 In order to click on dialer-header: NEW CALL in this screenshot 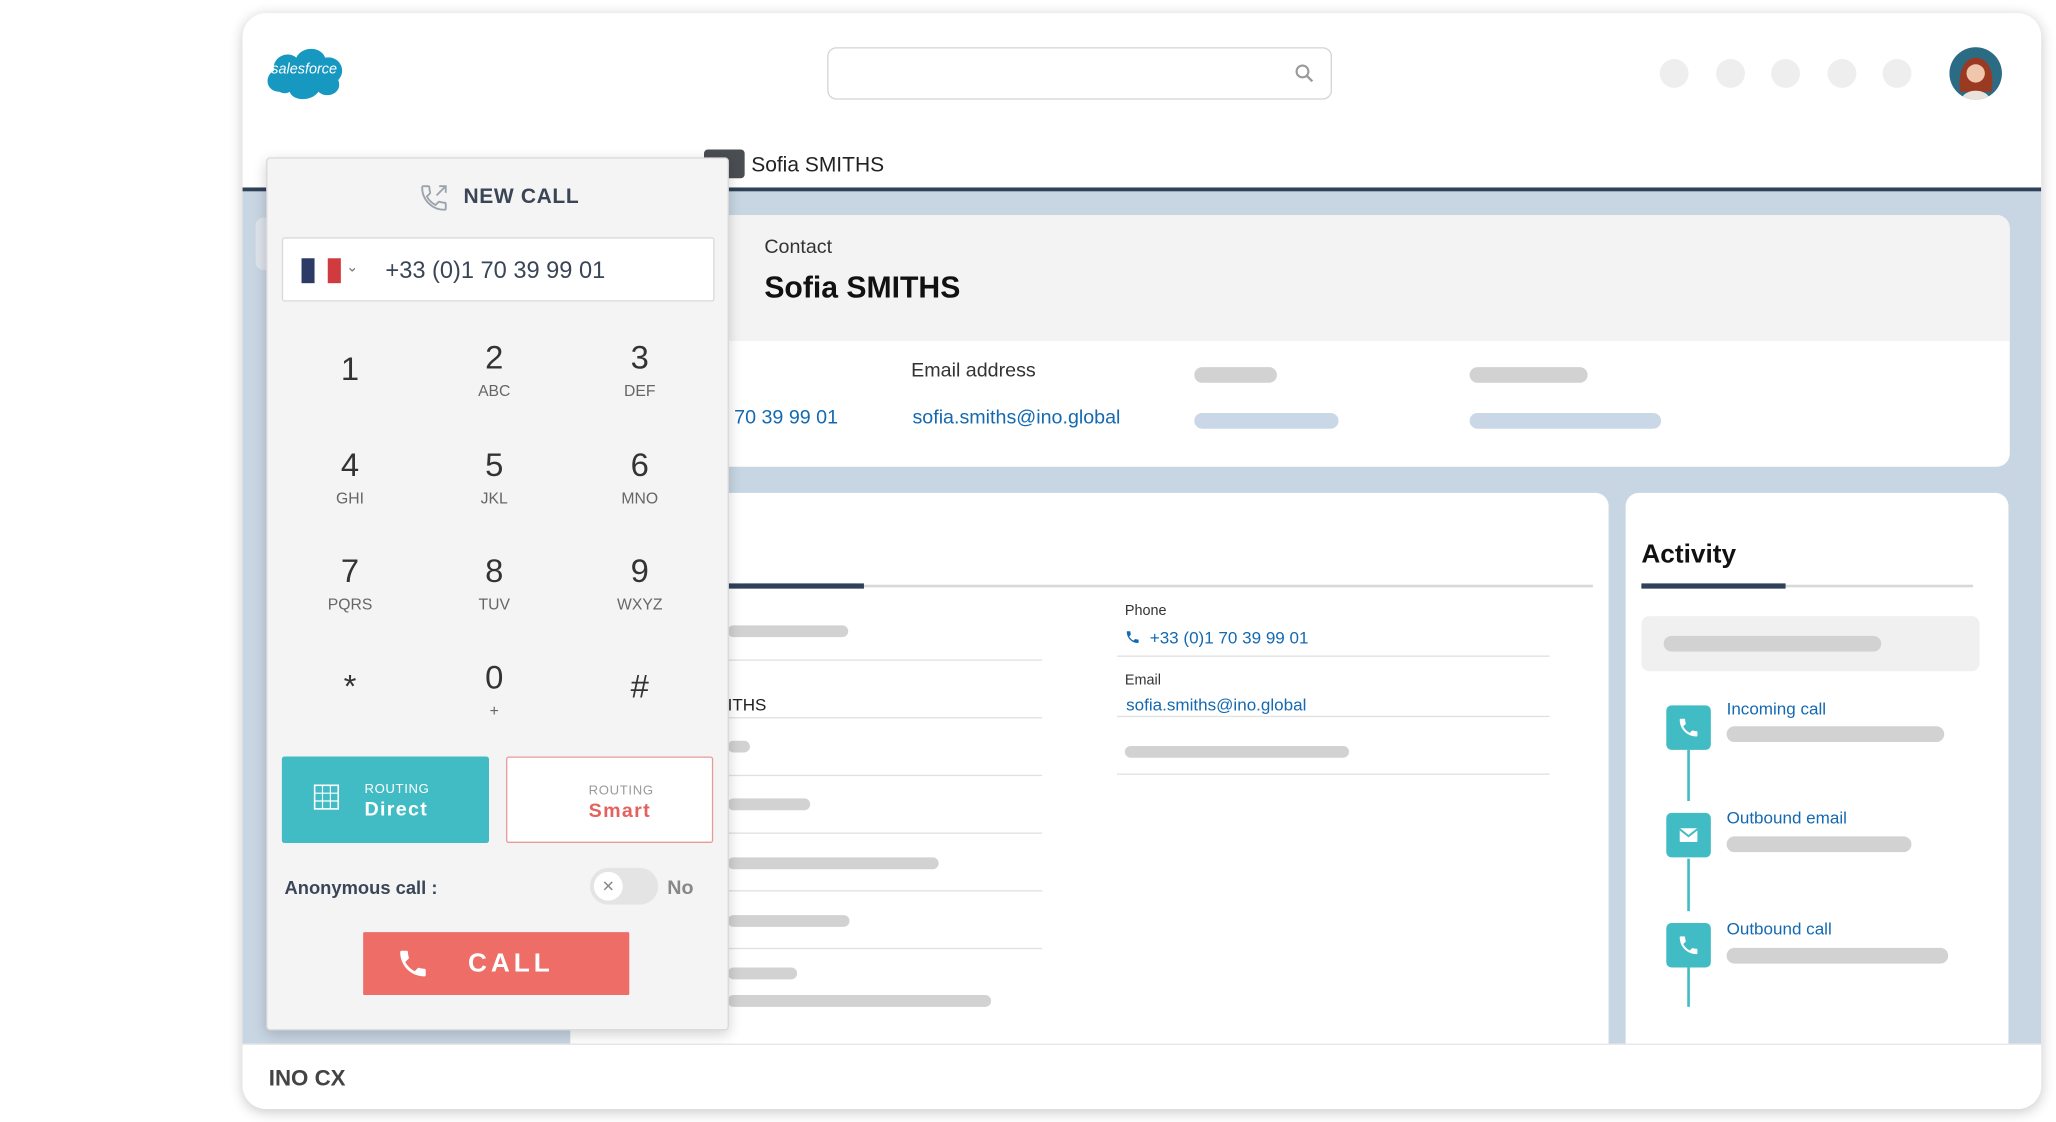, I will do `click(498, 197)`.